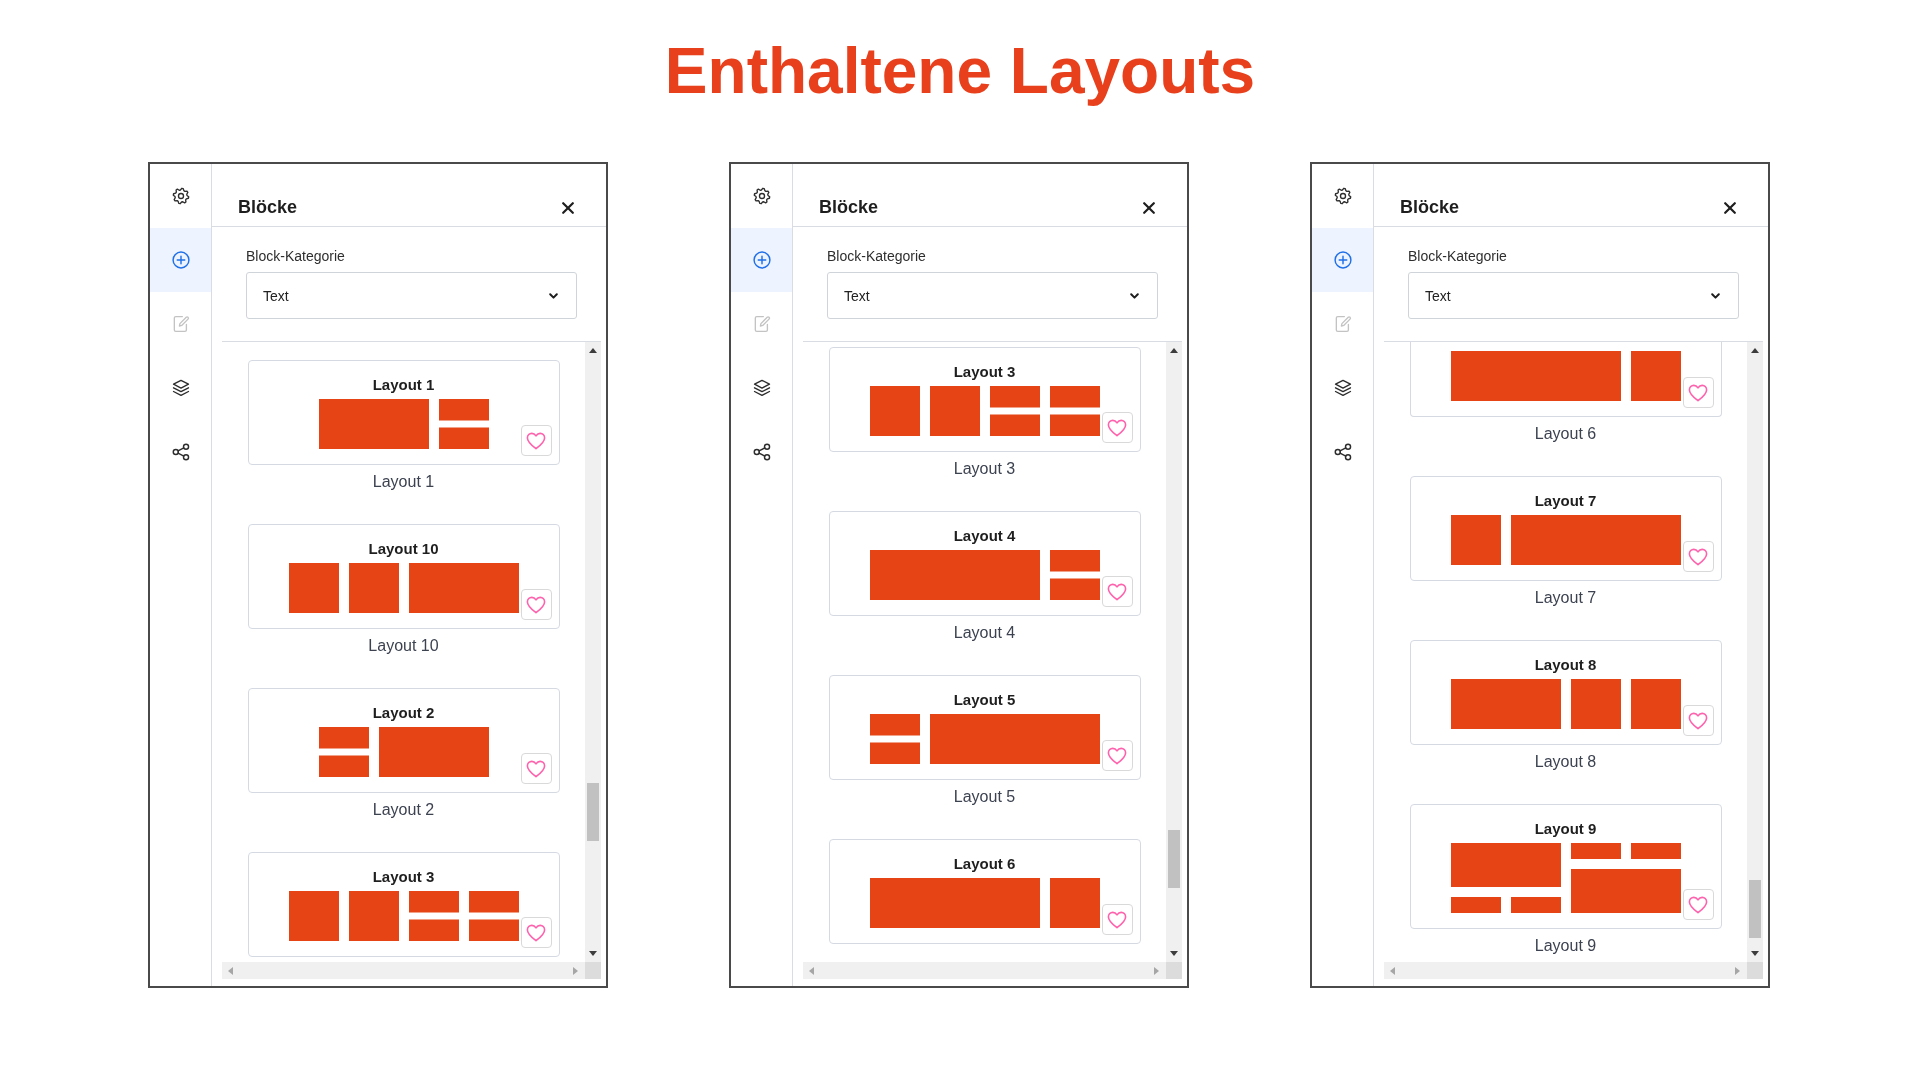 The image size is (1920, 1080). I want to click on card-title: Layout 7, so click(1565, 501).